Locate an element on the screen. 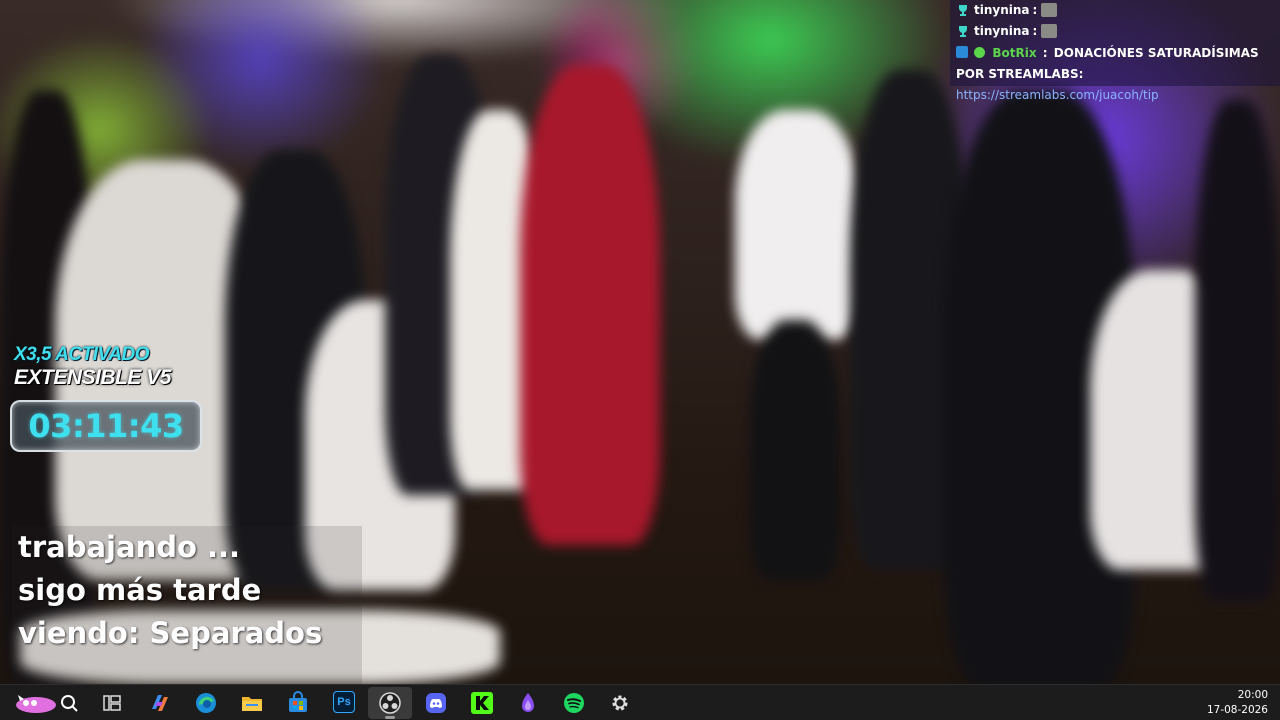  copilot-icon is located at coordinates (160, 703).